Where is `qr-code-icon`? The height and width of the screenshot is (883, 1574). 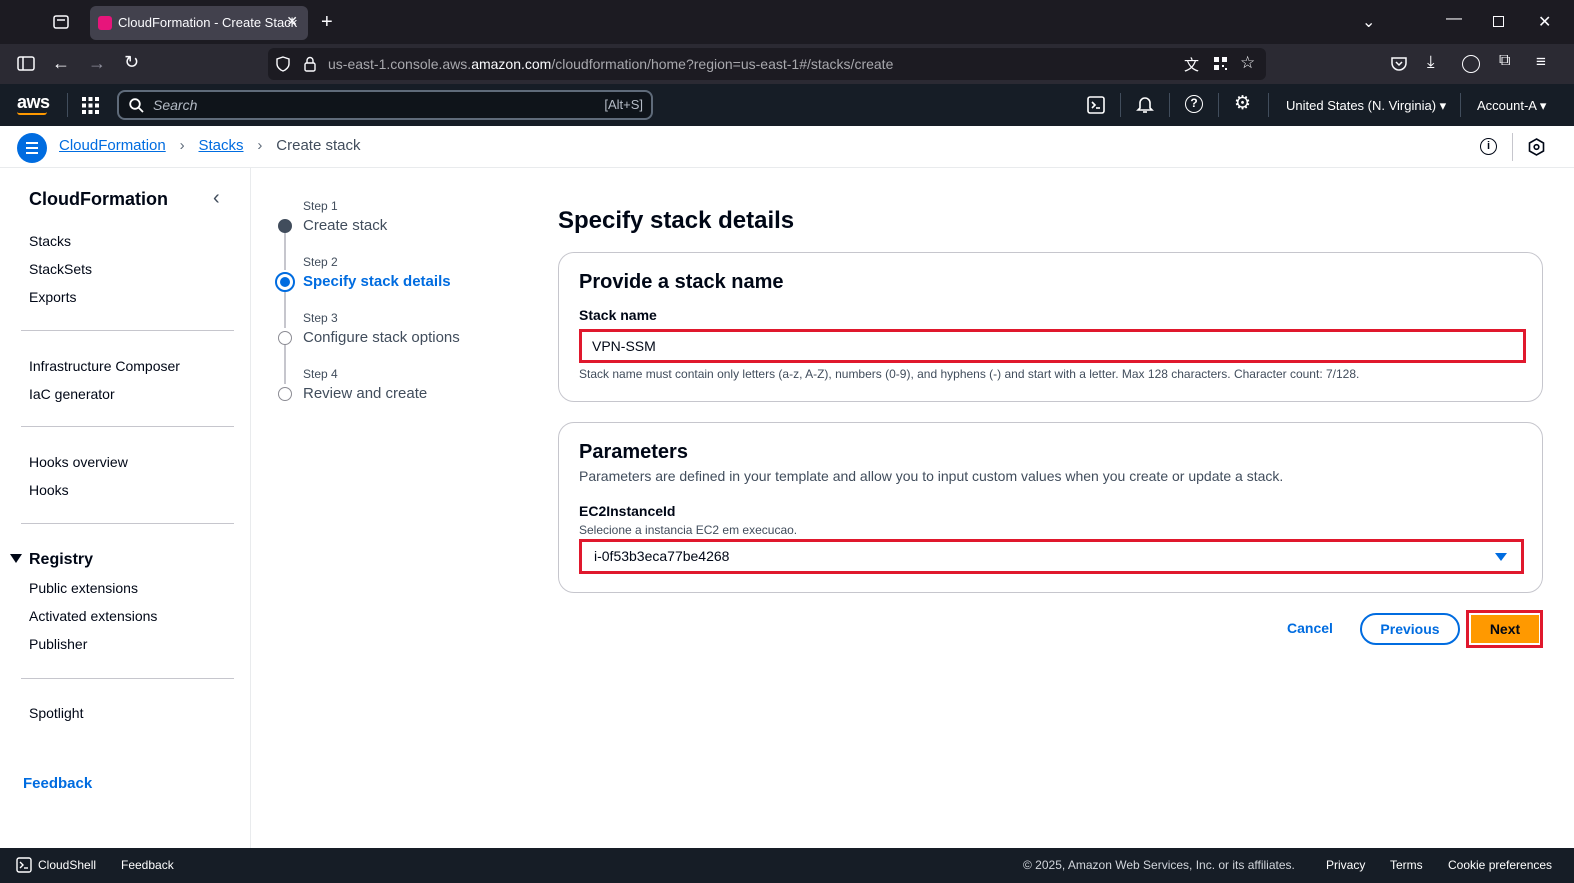
qr-code-icon is located at coordinates (1220, 63).